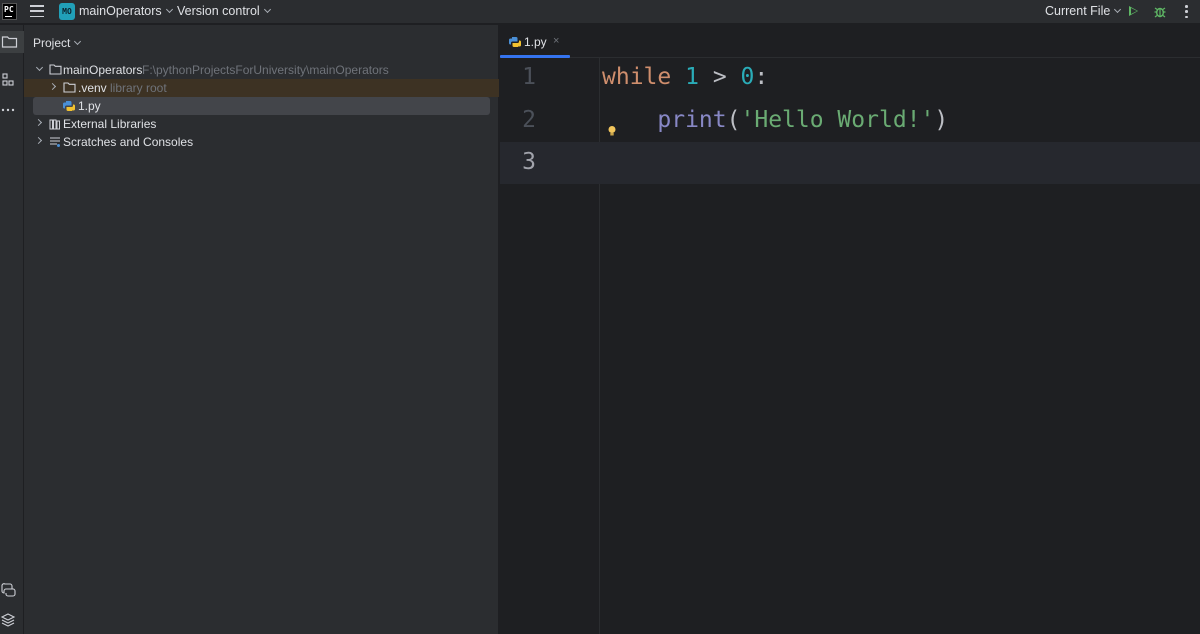 This screenshot has width=1200, height=634. What do you see at coordinates (1186, 11) in the screenshot?
I see `more-vertical-icon` at bounding box center [1186, 11].